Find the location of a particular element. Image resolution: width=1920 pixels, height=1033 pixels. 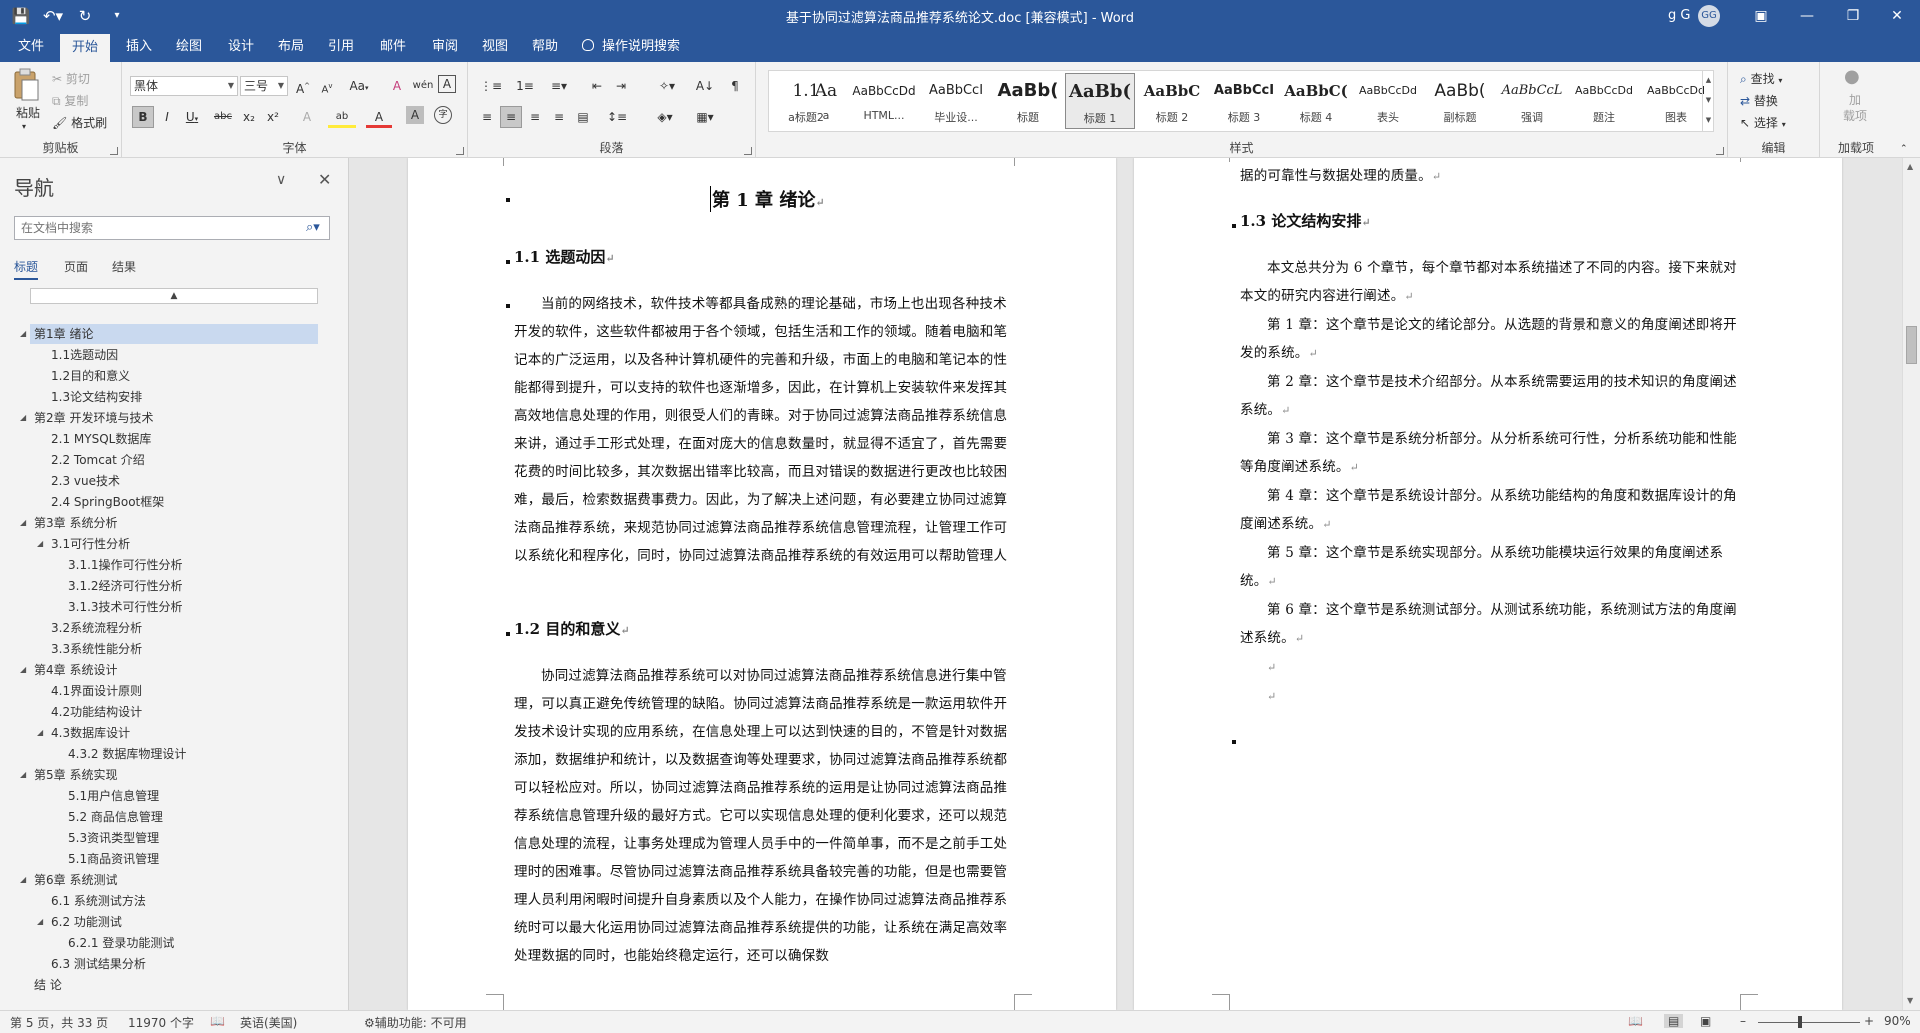

nav-tab-headings: 标题 is located at coordinates (26, 269).